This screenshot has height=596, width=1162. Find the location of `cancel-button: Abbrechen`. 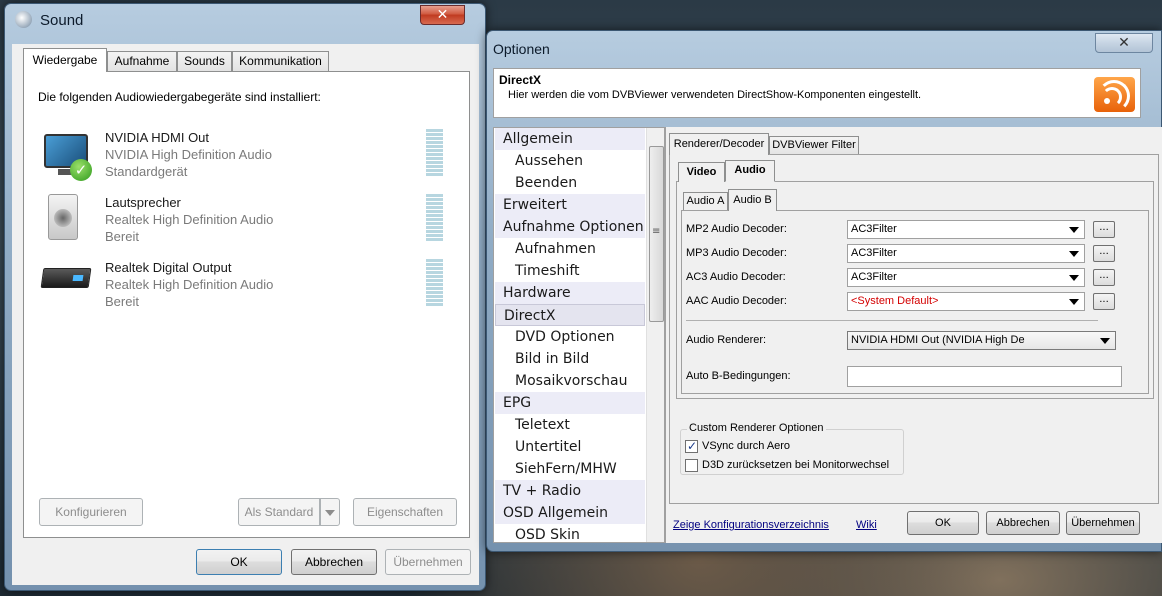

cancel-button: Abbrechen is located at coordinates (334, 562).